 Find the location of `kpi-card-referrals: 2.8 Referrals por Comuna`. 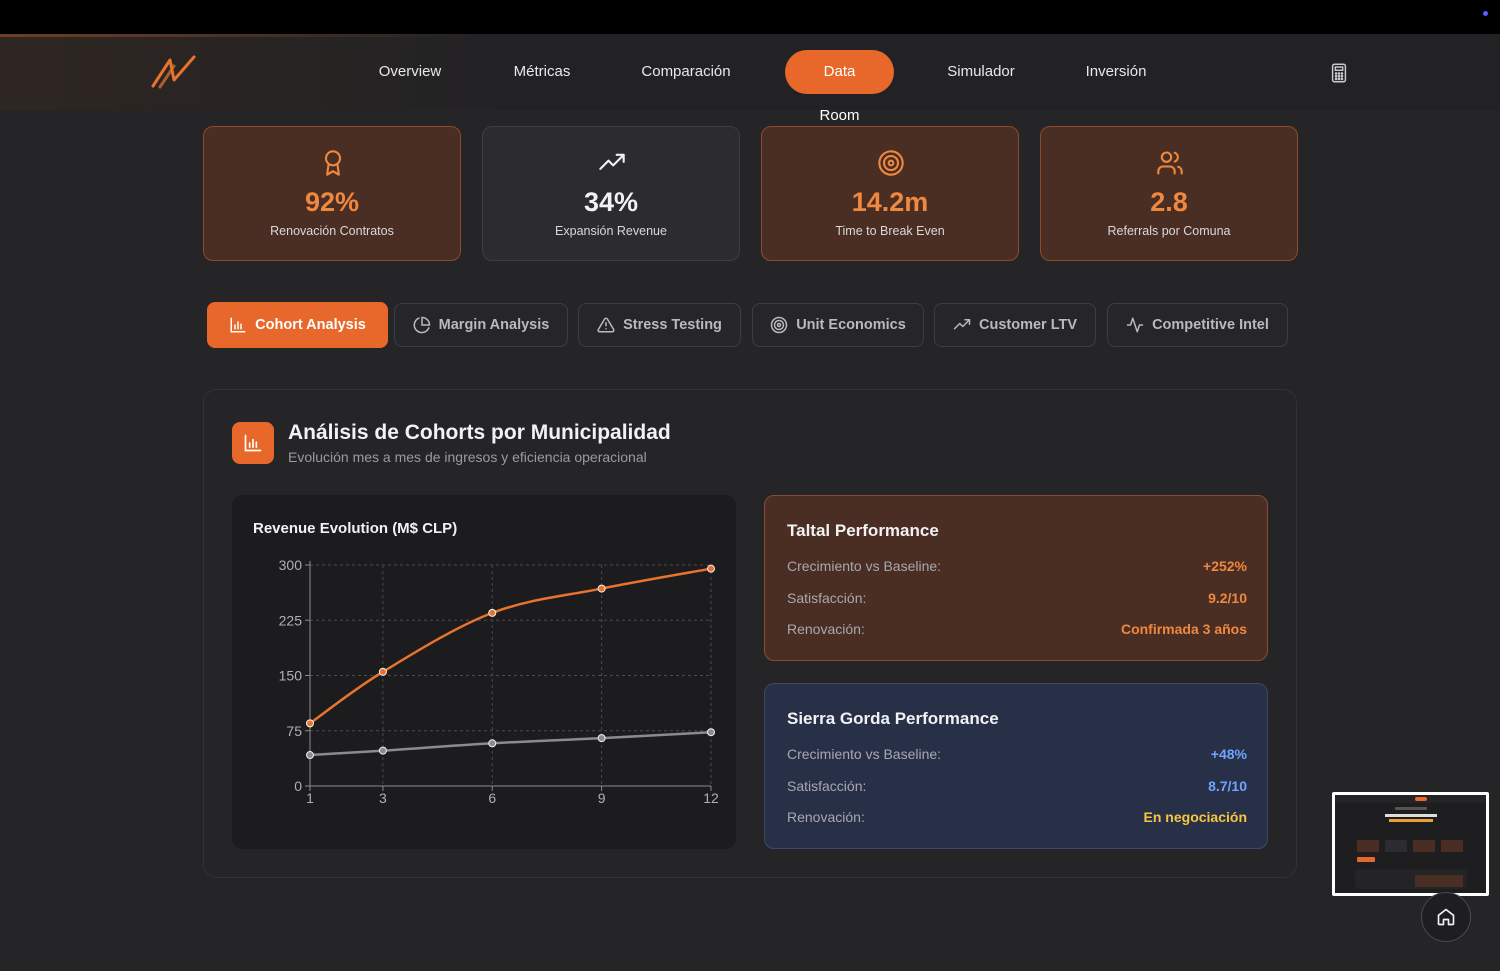

kpi-card-referrals: 2.8 Referrals por Comuna is located at coordinates (1169, 193).